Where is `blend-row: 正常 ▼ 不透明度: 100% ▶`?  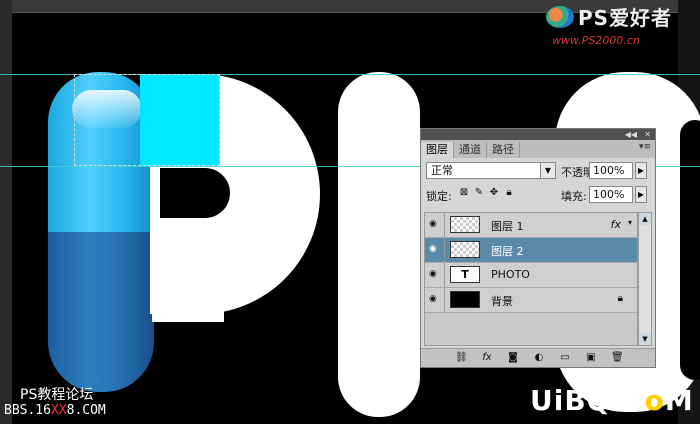
blend-row: 正常 ▼ 不透明度: 100% ▶ is located at coordinates (538, 170).